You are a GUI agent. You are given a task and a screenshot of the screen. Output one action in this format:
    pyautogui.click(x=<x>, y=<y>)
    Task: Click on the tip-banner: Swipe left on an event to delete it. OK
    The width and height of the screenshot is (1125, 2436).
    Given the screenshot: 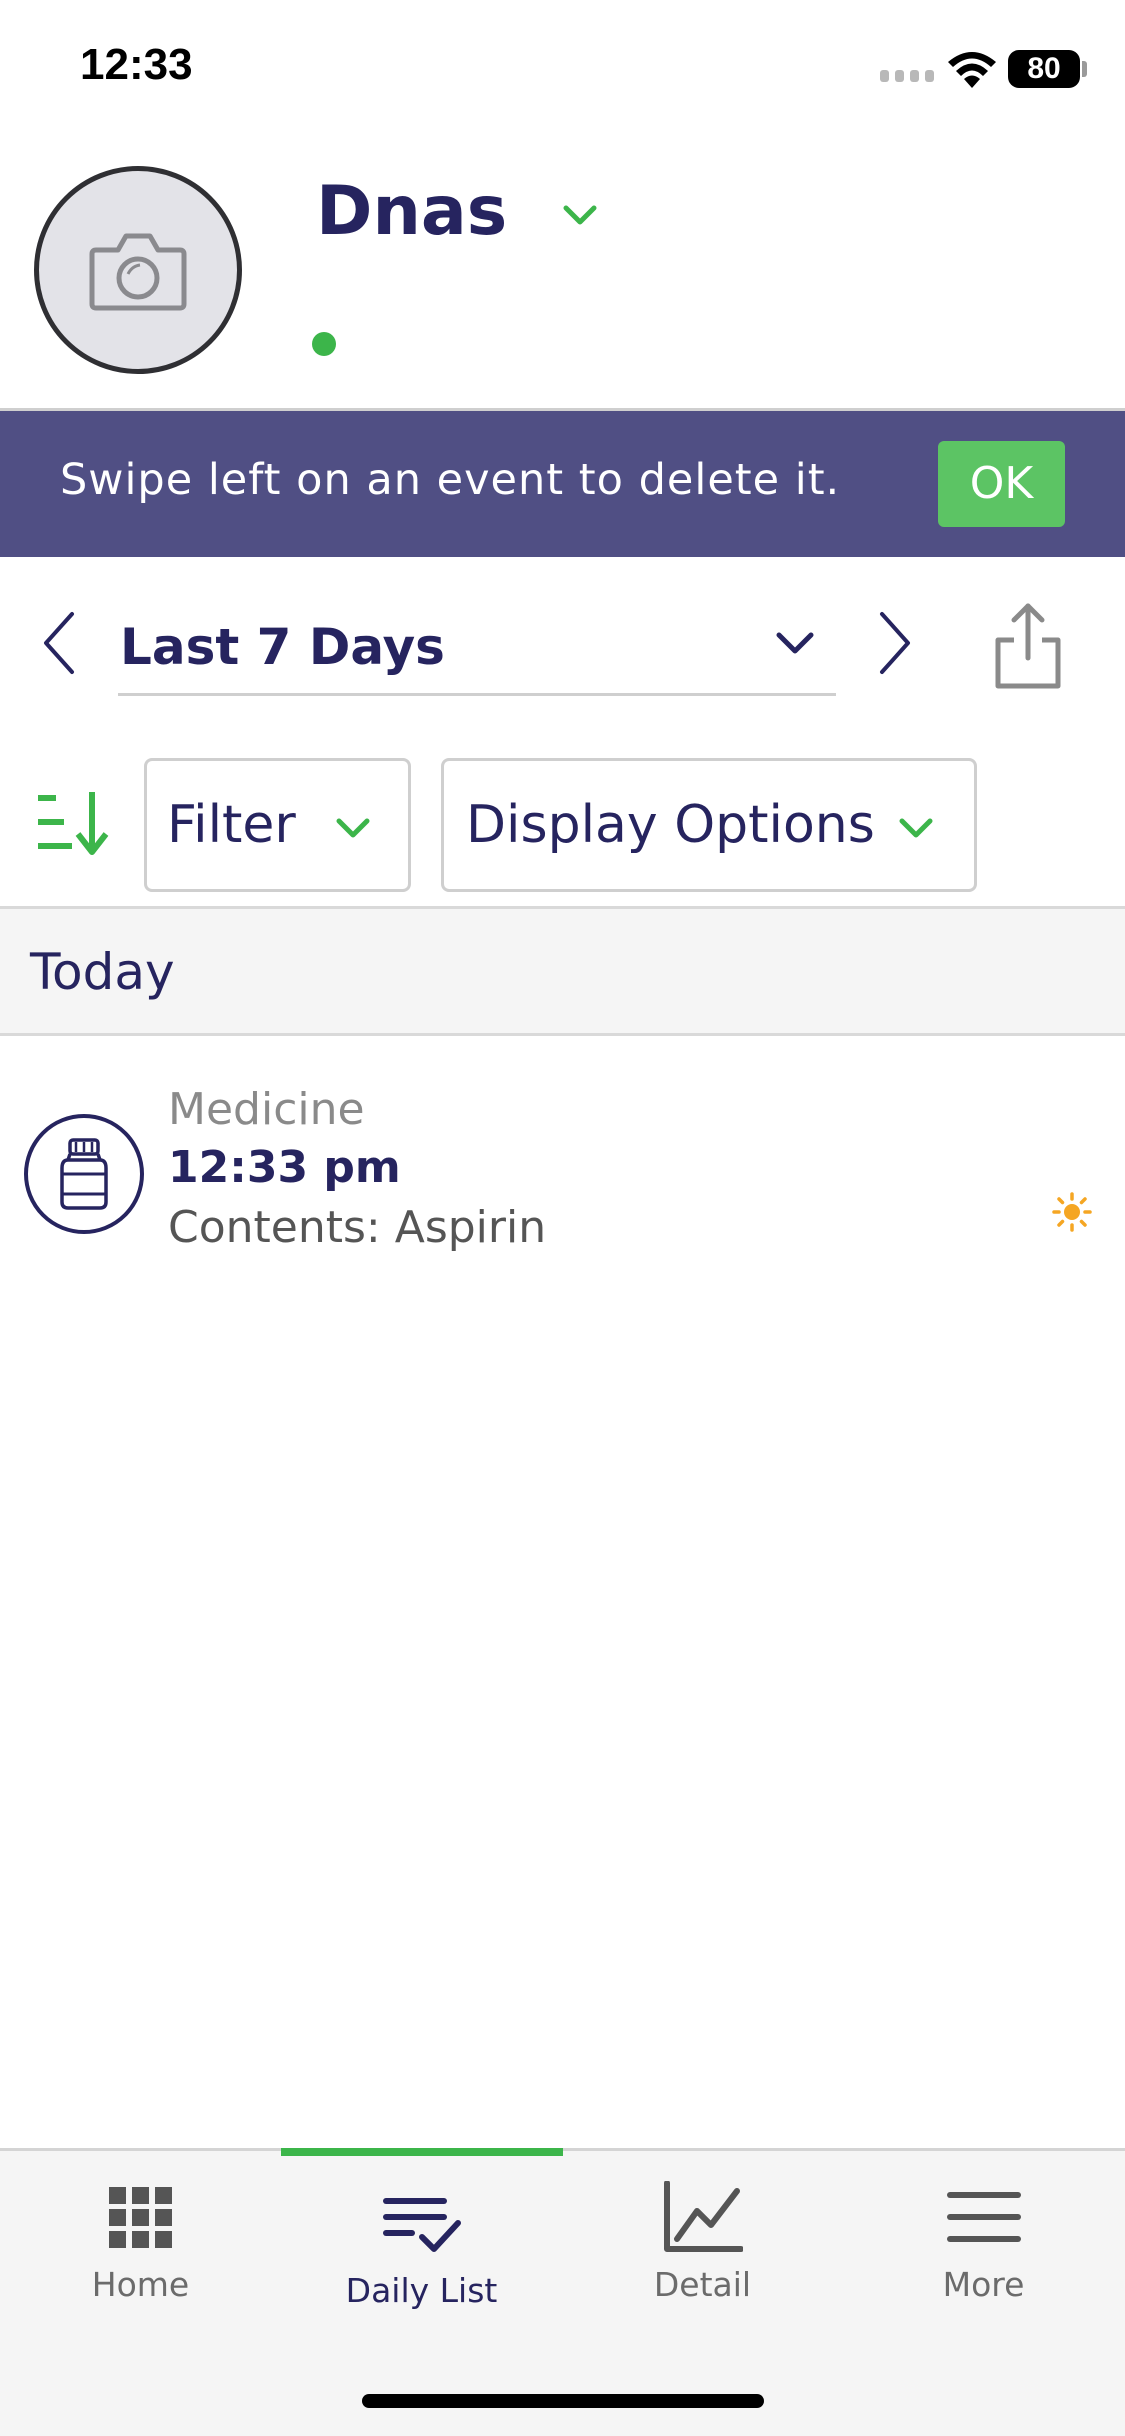 What is the action you would take?
    pyautogui.click(x=562, y=484)
    